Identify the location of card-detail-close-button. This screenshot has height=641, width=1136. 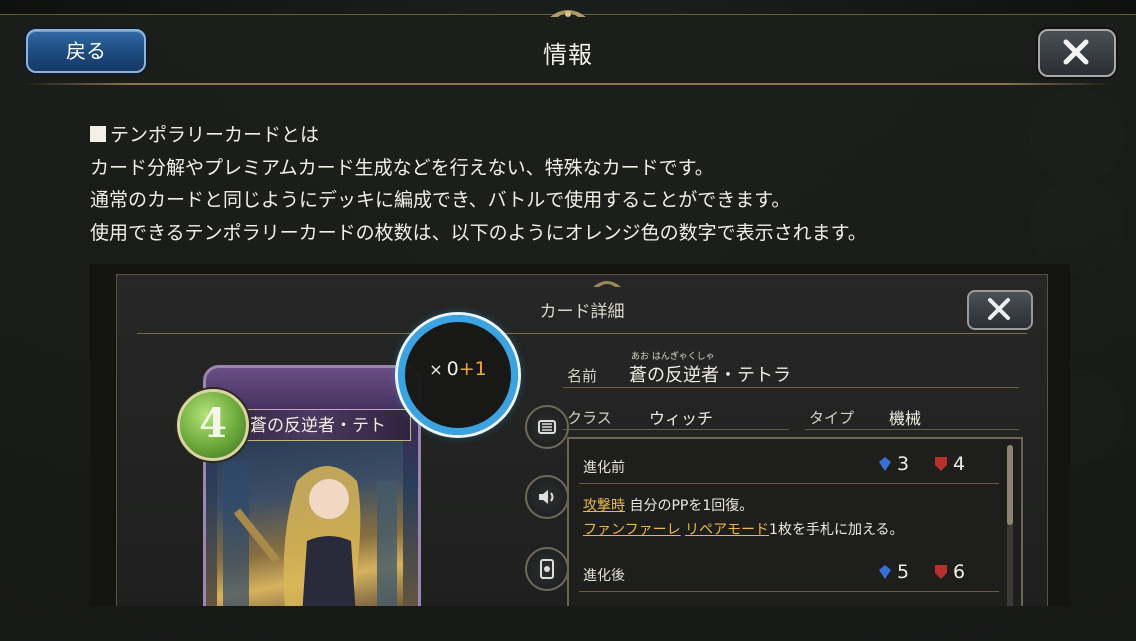
(1000, 310).